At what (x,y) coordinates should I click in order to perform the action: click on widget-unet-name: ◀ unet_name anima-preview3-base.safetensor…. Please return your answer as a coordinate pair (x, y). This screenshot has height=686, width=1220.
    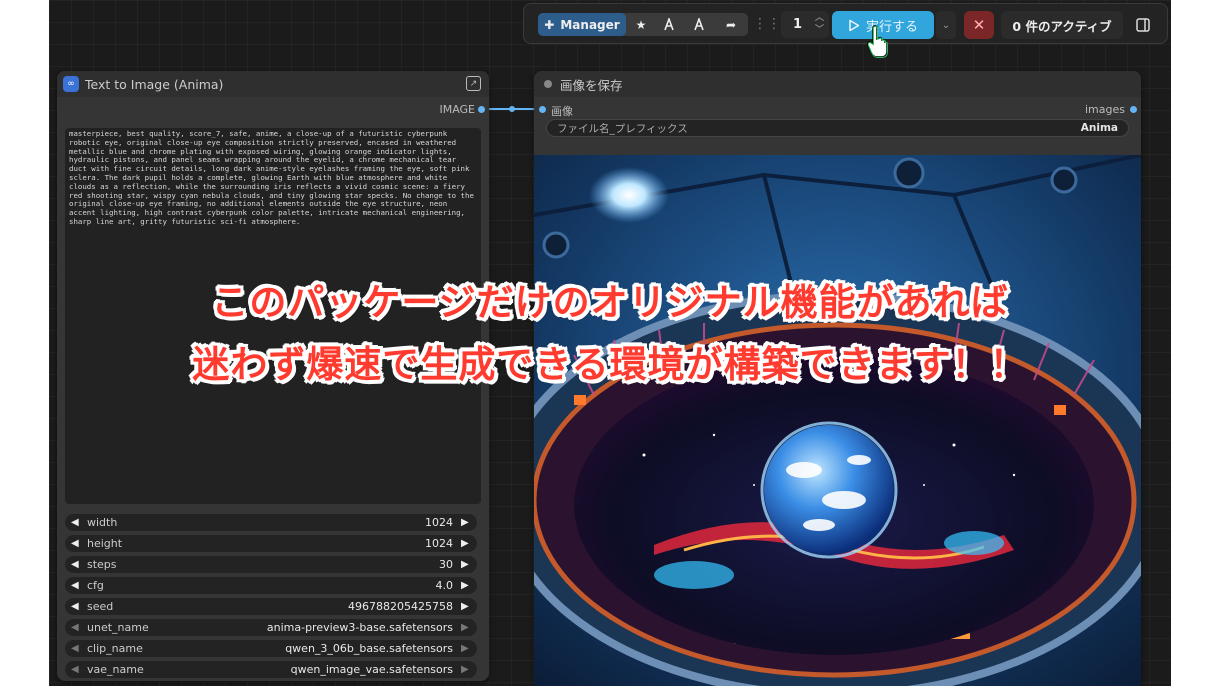
    Looking at the image, I should click on (271, 627).